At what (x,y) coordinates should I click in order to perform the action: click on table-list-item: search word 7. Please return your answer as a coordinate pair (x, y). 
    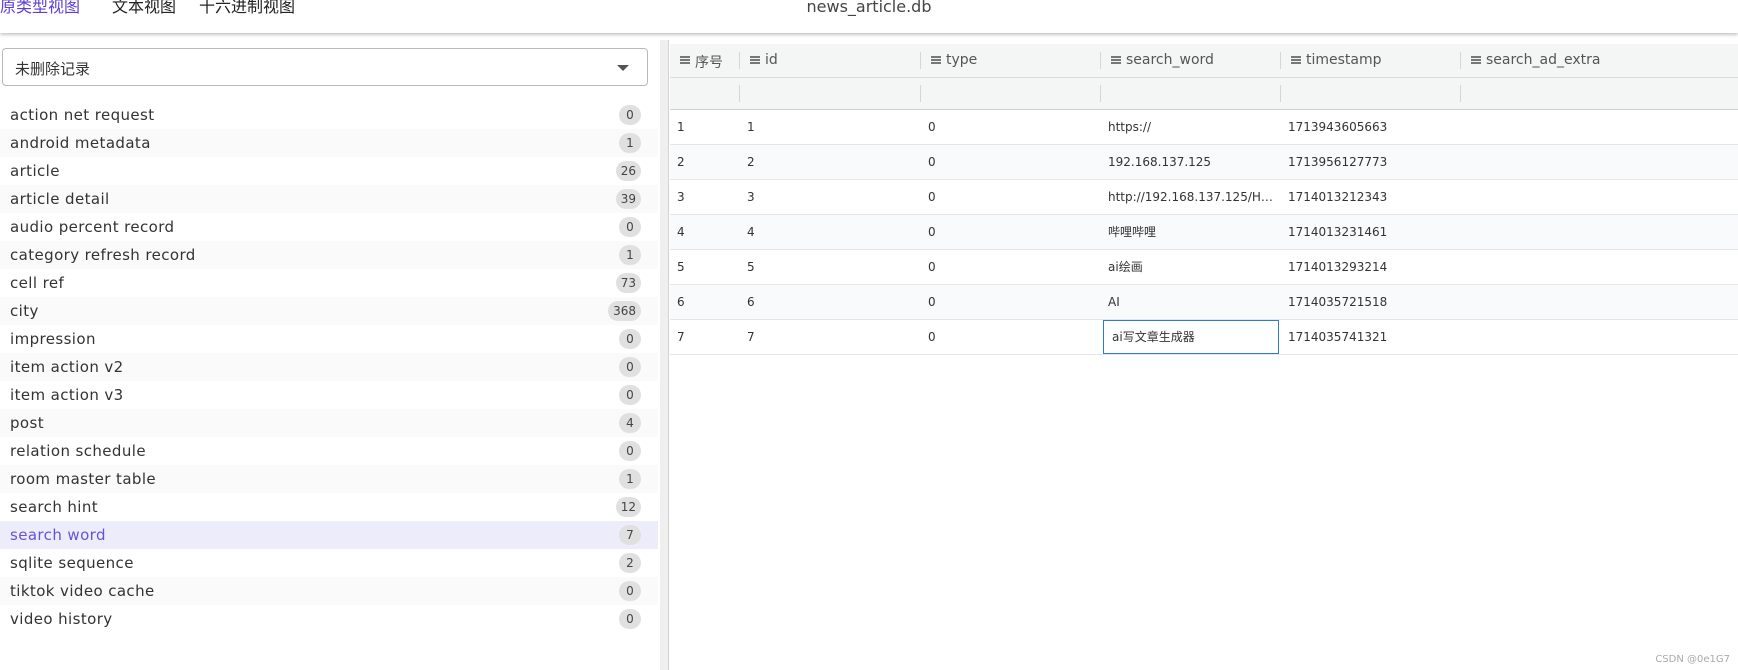
    Looking at the image, I should click on (329, 535).